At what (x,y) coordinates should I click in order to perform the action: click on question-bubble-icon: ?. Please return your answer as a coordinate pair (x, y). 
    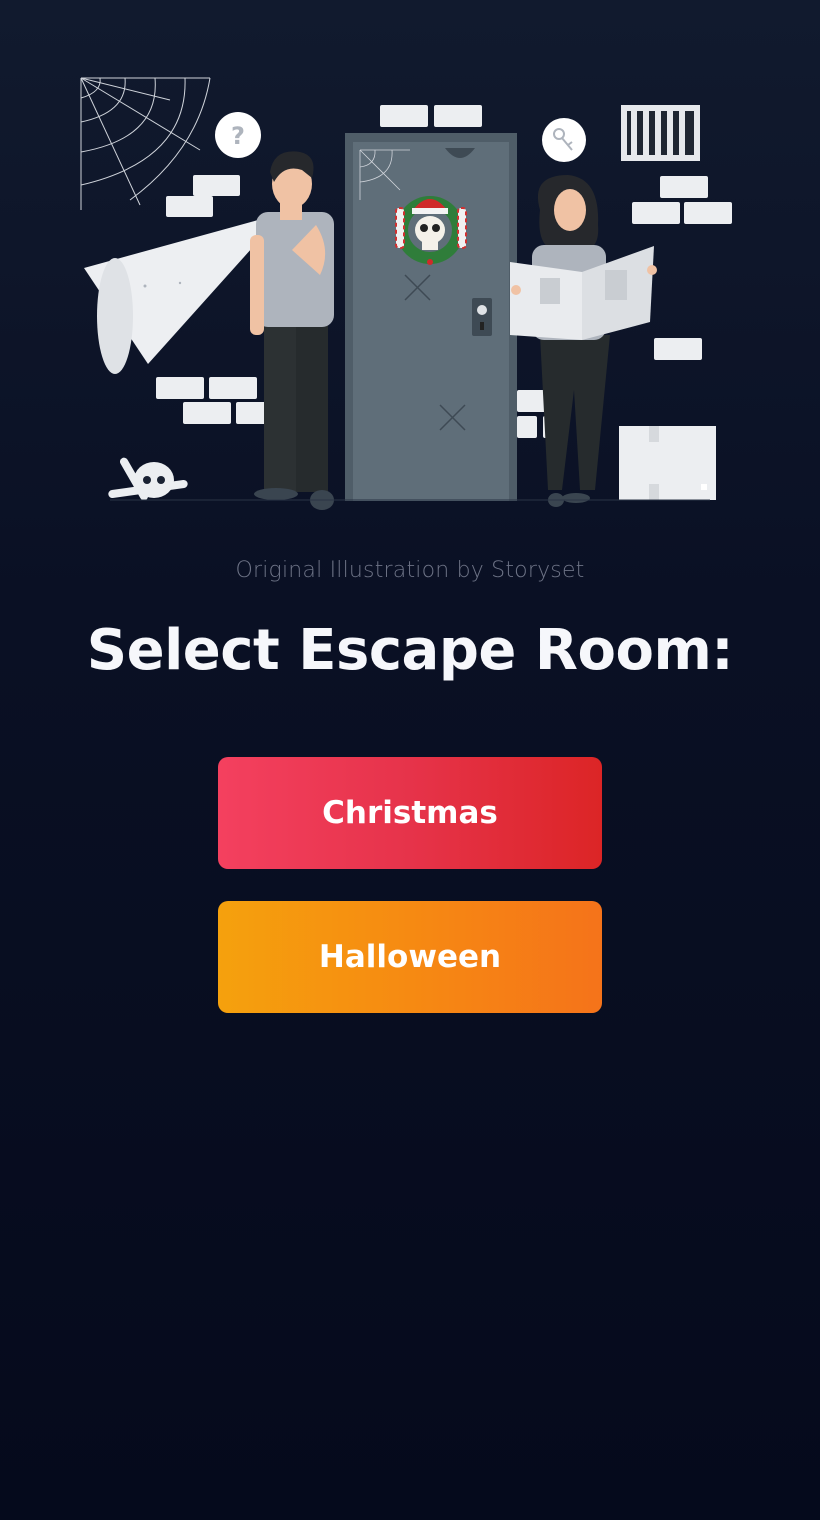
    Looking at the image, I should click on (238, 135).